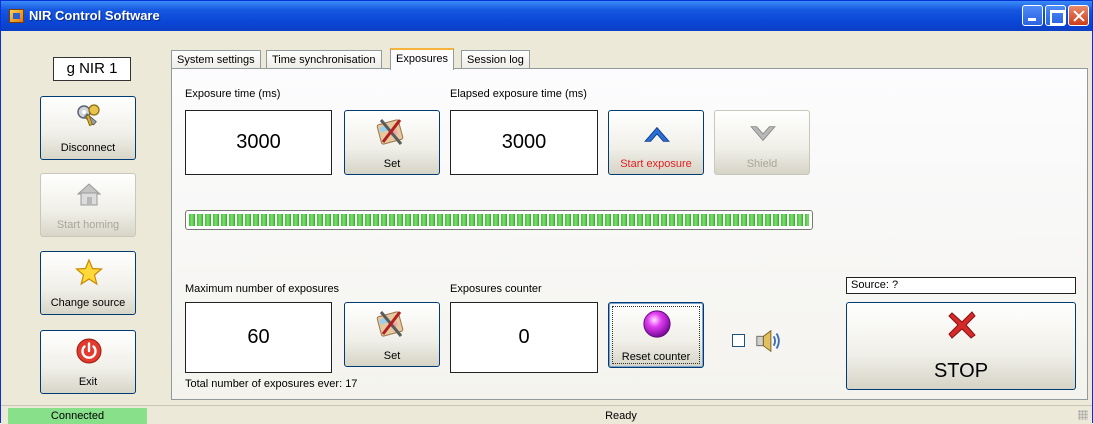 The width and height of the screenshot is (1093, 424). Describe the element at coordinates (621, 416) in the screenshot. I see `ready-status: Ready` at that location.